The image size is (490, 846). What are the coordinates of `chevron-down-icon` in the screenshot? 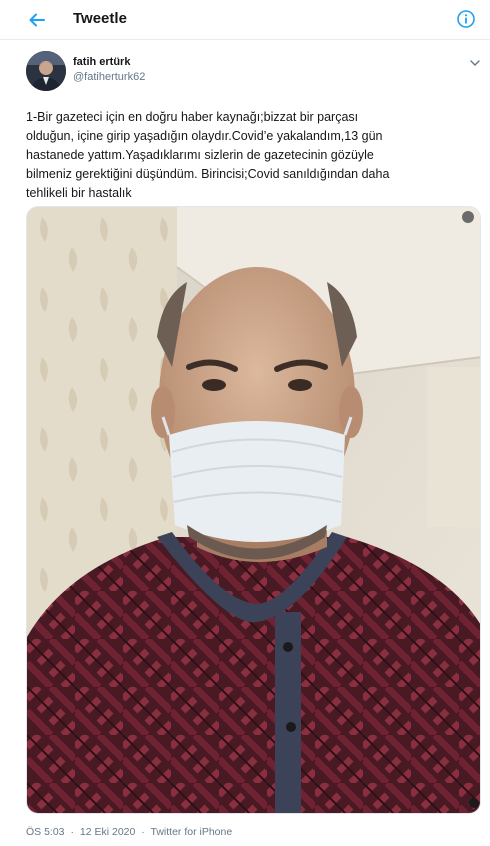 It's located at (475, 63).